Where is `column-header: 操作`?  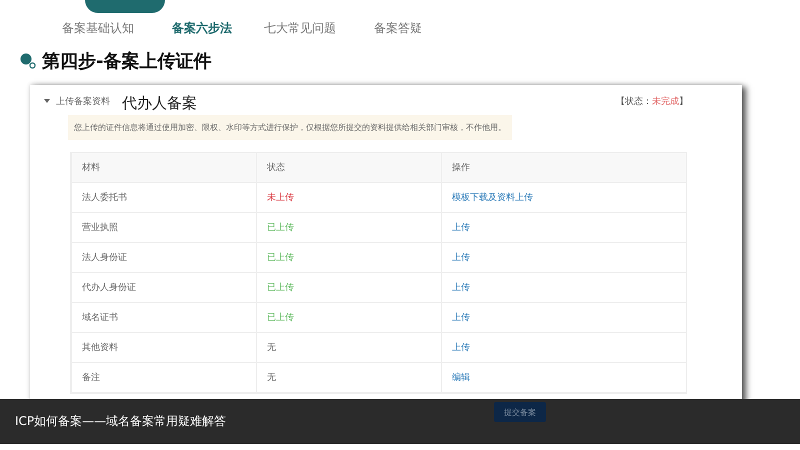
column-header: 操作 is located at coordinates (563, 168).